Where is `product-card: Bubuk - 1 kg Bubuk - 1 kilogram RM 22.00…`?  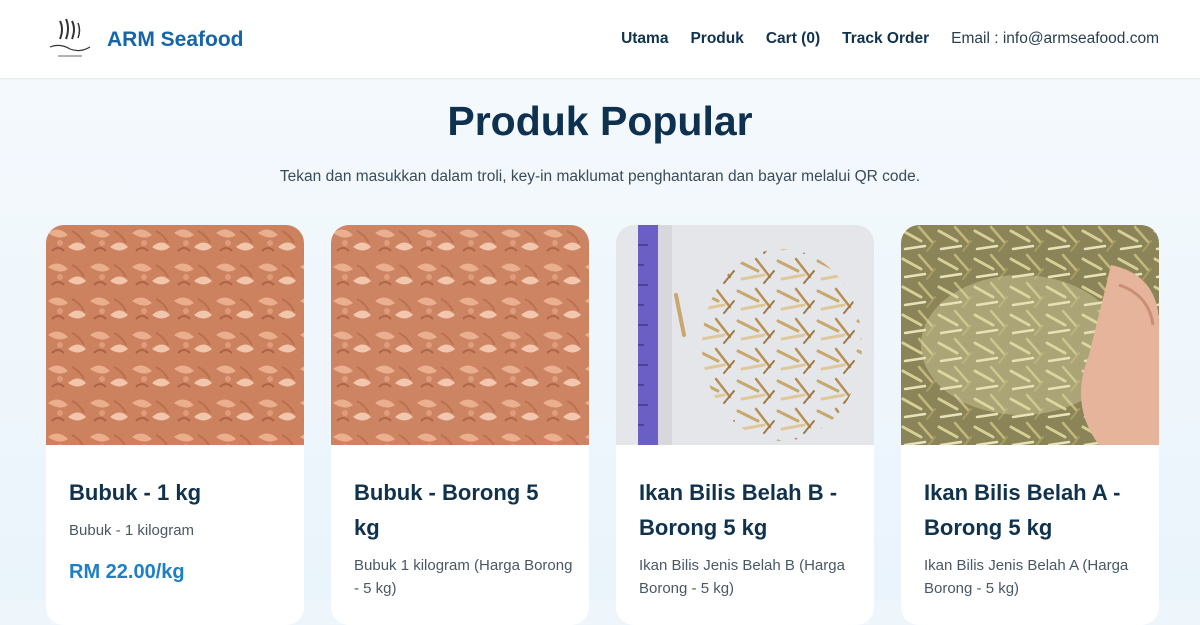 product-card: Bubuk - 1 kg Bubuk - 1 kilogram RM 22.00… is located at coordinates (175, 425).